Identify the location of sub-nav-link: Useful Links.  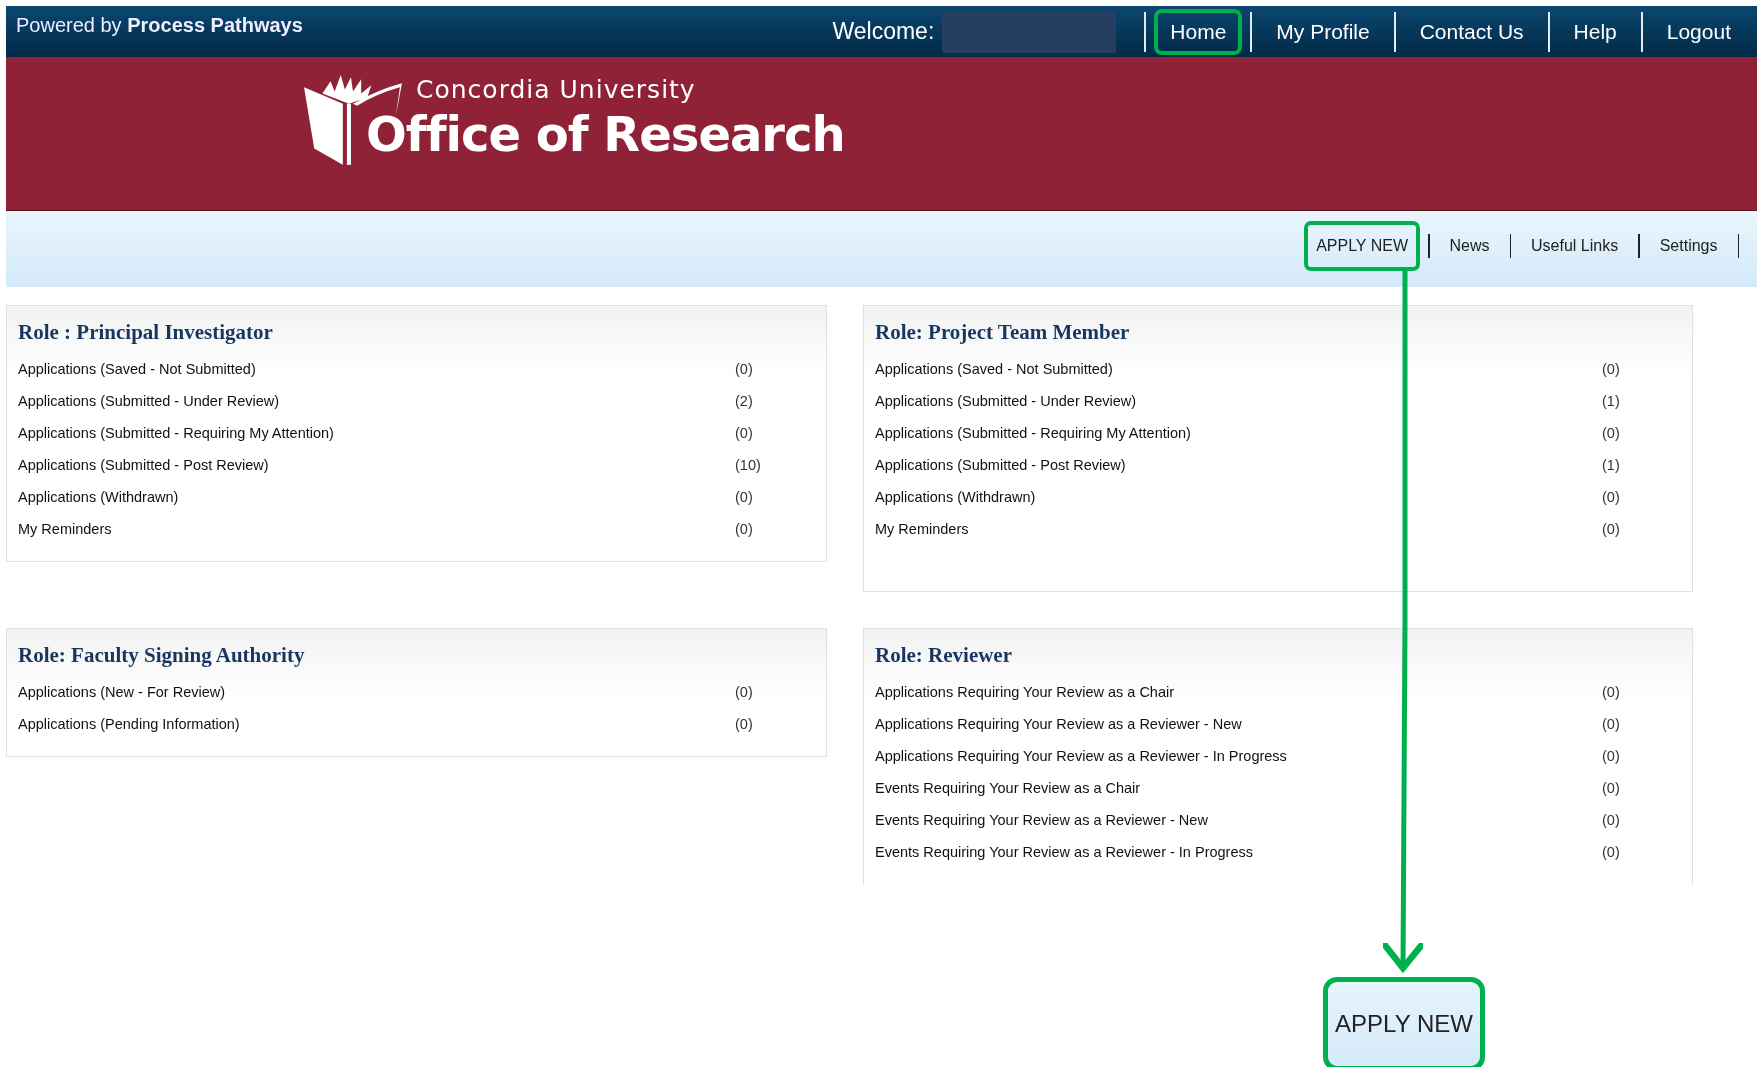
(1575, 246).